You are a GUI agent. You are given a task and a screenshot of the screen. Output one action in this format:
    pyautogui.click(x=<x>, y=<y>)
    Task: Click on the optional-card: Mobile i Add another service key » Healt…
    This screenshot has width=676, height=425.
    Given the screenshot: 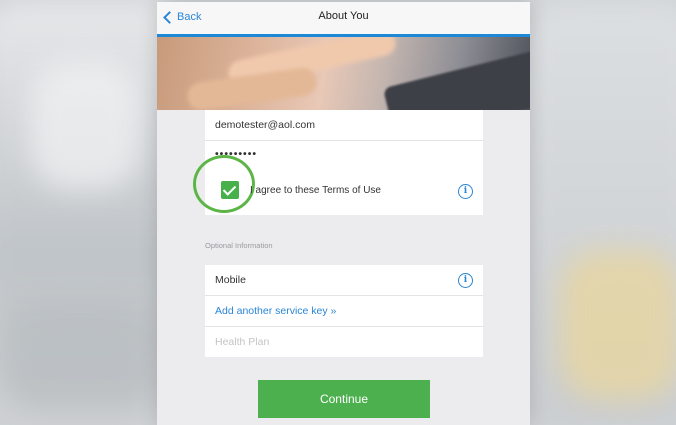 What is the action you would take?
    pyautogui.click(x=344, y=311)
    